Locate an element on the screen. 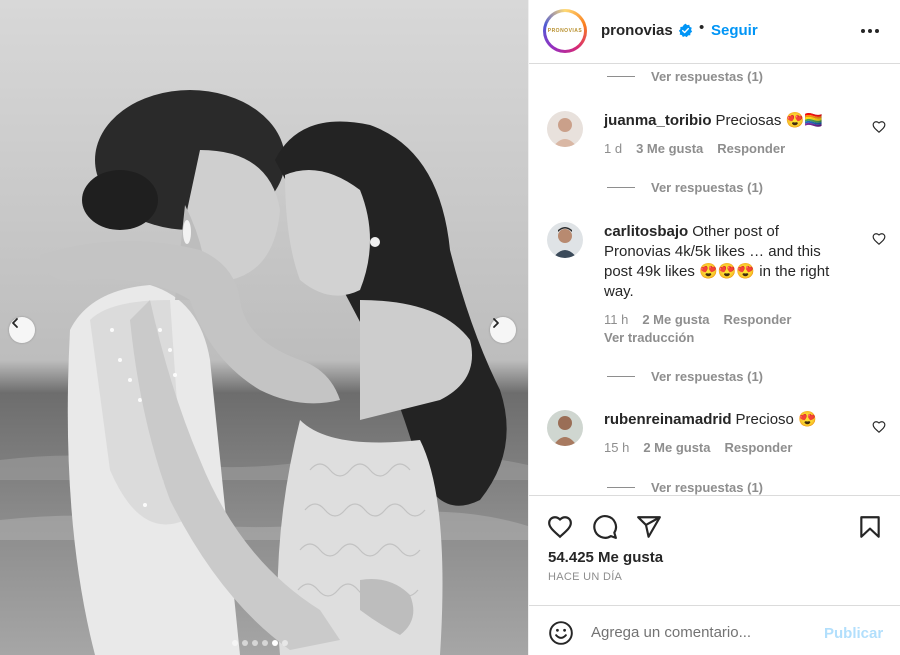  post-header: PRONOVIAS pronovias • Seguir is located at coordinates (714, 32).